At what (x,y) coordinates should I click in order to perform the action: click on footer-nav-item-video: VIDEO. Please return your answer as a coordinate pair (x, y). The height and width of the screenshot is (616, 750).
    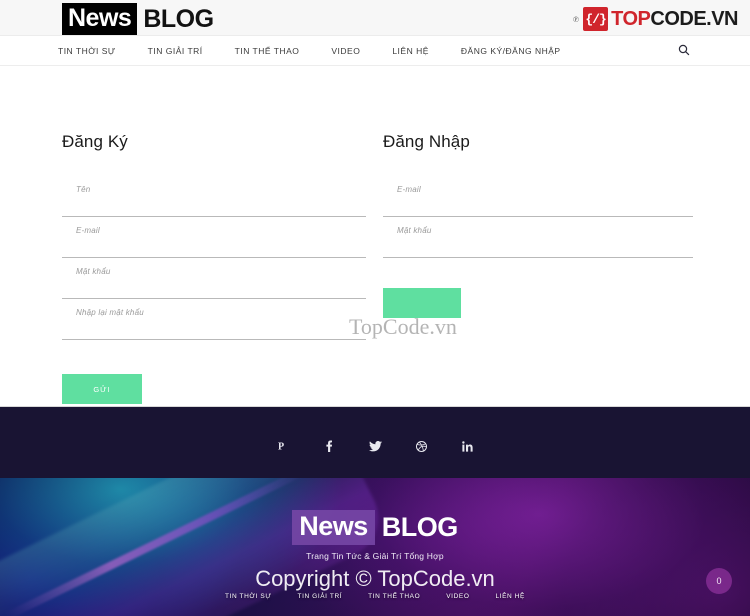
    Looking at the image, I should click on (457, 596).